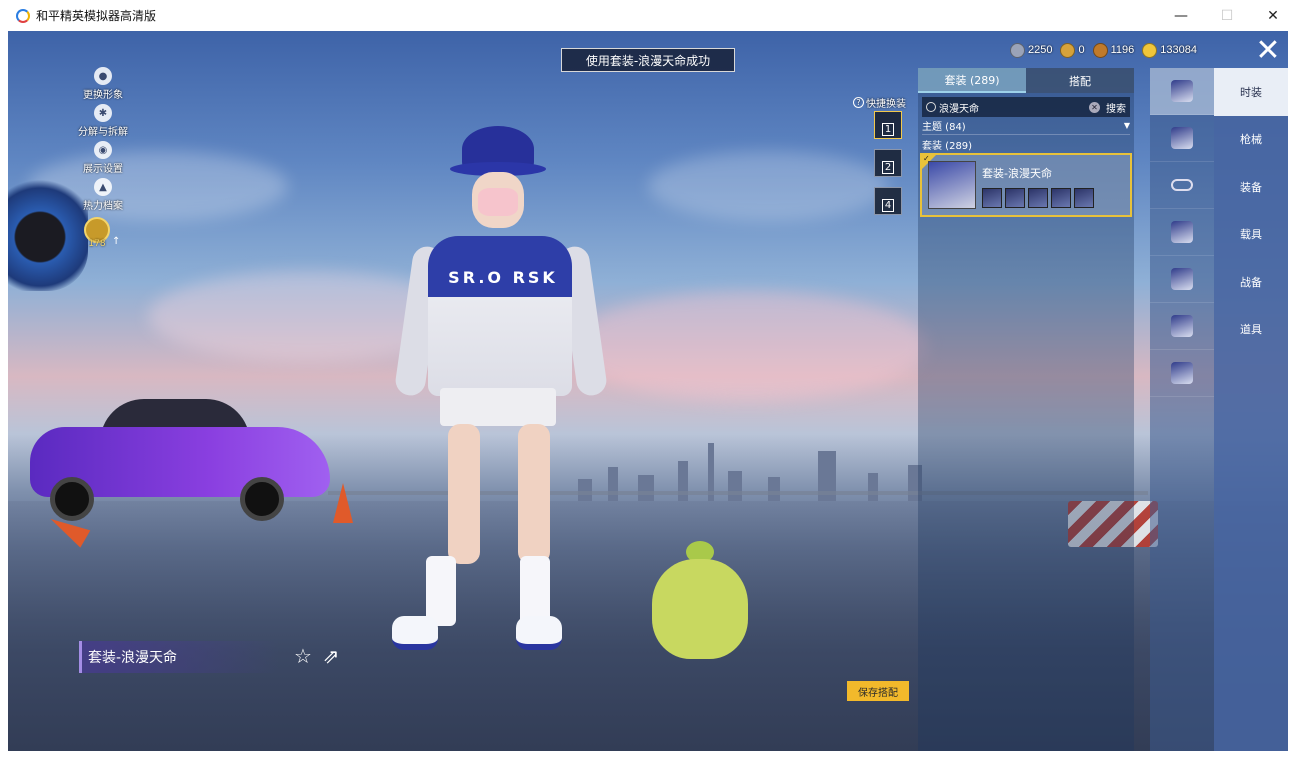  Describe the element at coordinates (648, 15) in the screenshot. I see `title-bar: 和平精英模拟器高清版 — ☐ ✕` at that location.